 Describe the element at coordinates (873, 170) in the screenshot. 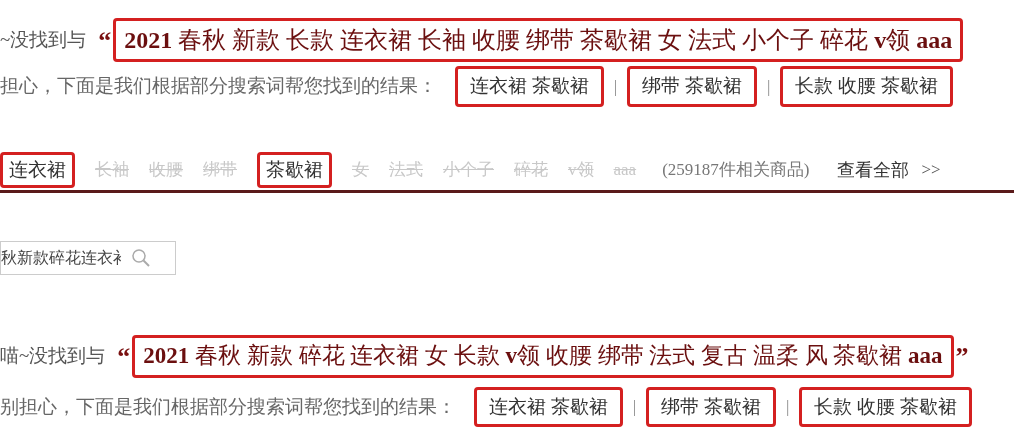

I see `view-all-link: 查看全部` at that location.